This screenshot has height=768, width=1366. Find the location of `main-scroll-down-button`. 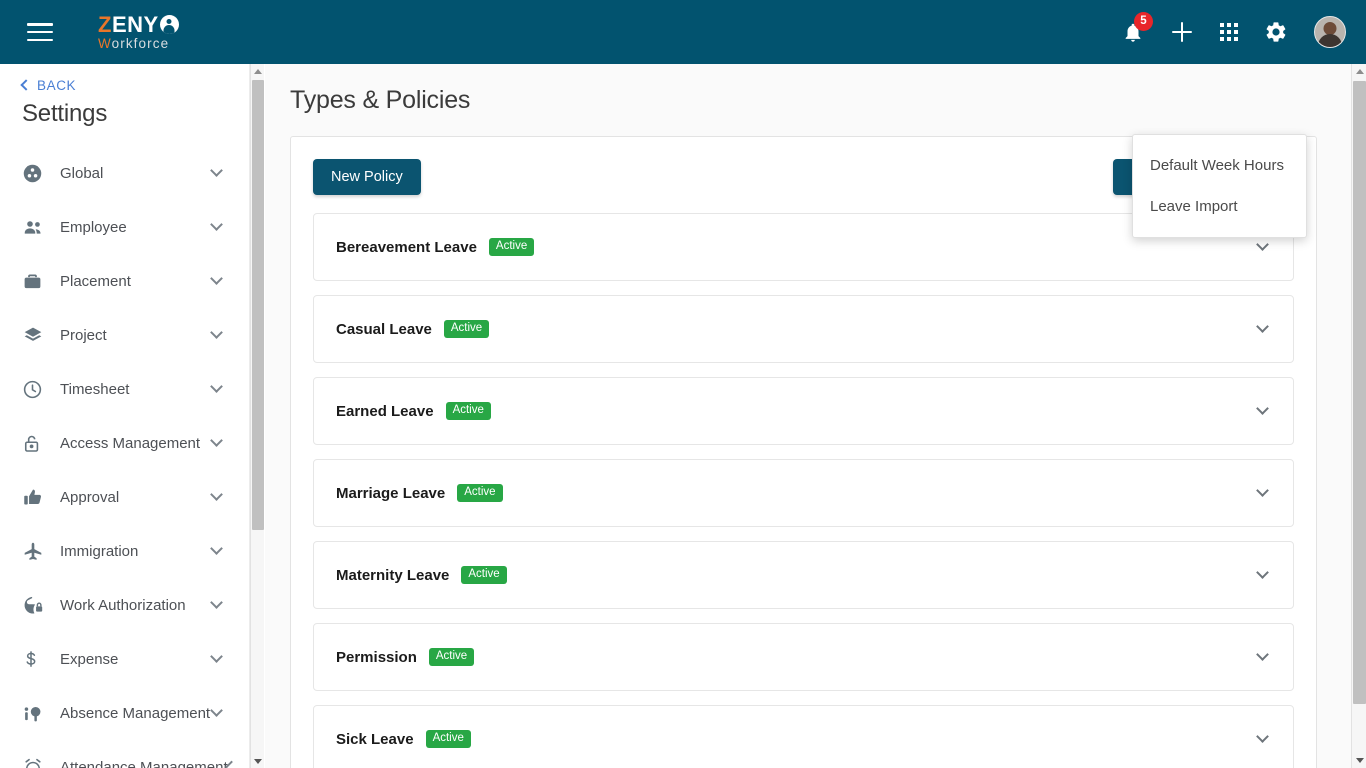

main-scroll-down-button is located at coordinates (1359, 760).